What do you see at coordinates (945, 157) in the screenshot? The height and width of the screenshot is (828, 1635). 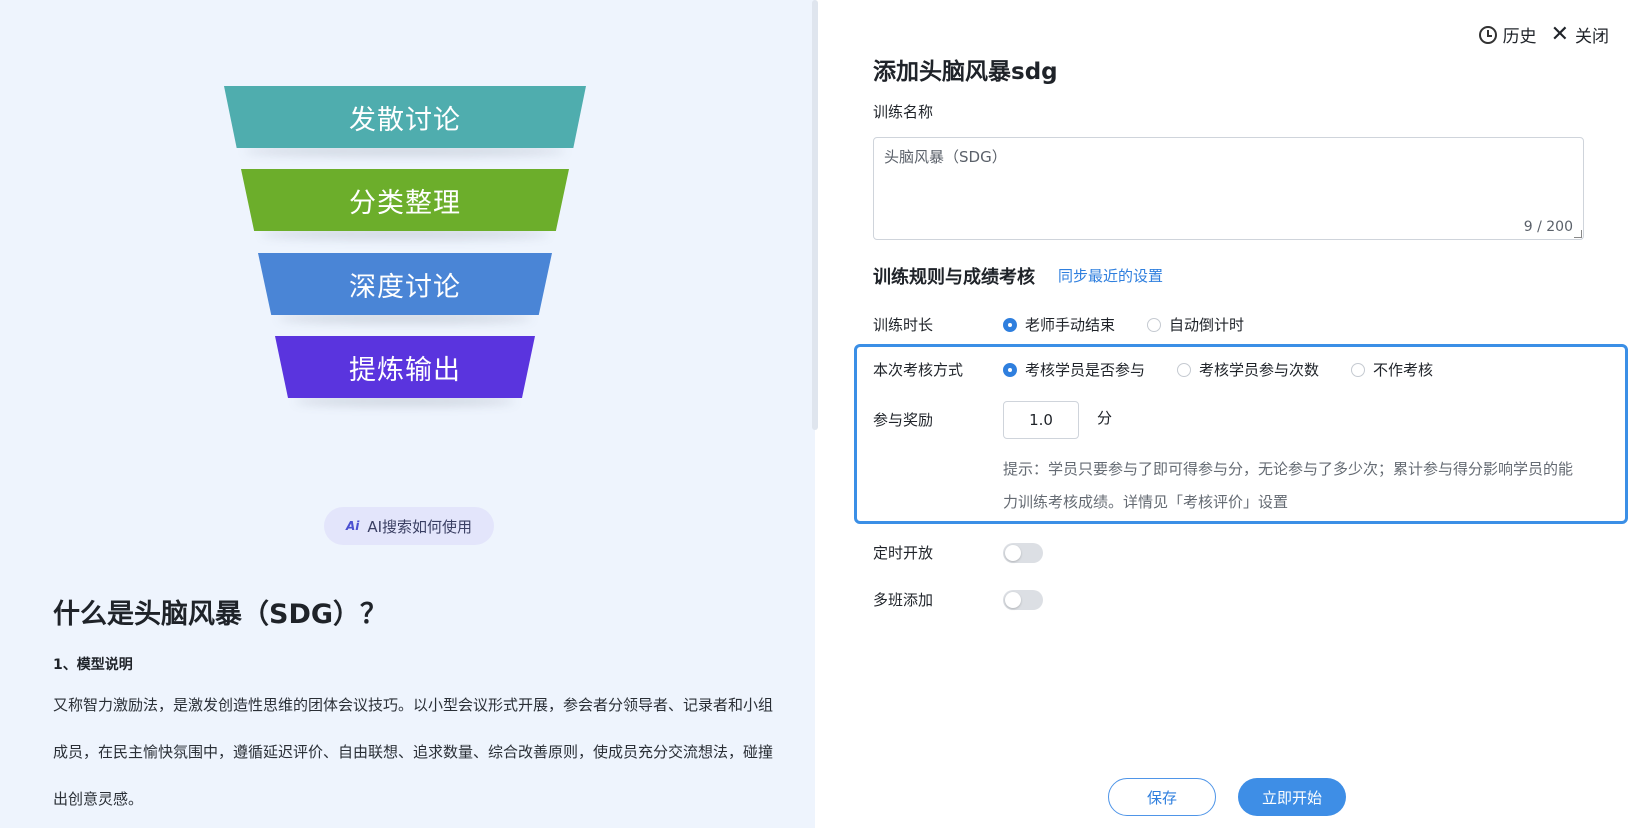 I see `name-value: 头脑风暴（SDG）` at bounding box center [945, 157].